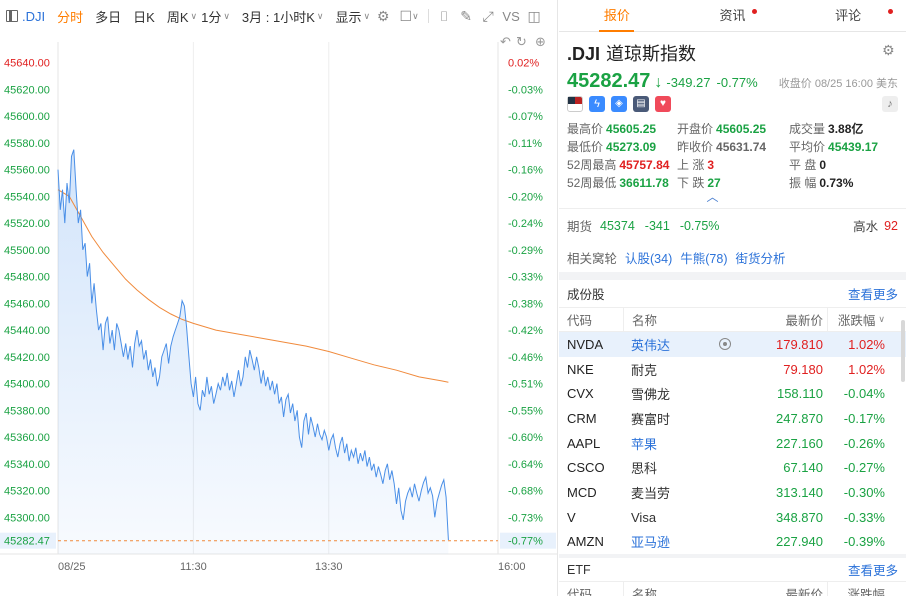  Describe the element at coordinates (856, 321) in the screenshot. I see `col-change-label: 涨跌幅` at that location.